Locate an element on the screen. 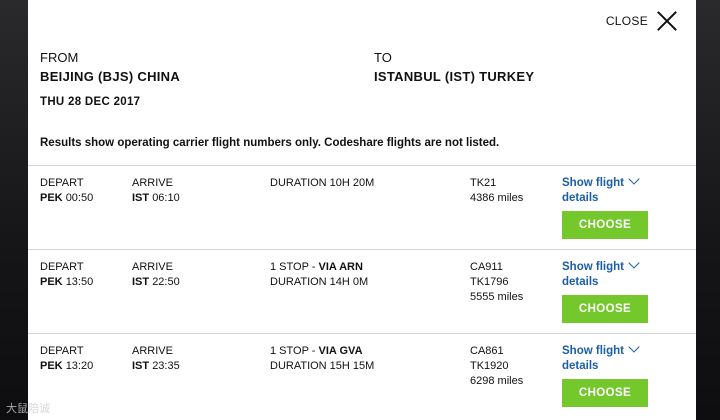  depart-cell: DEPART PEK 13:20 is located at coordinates (66, 359).